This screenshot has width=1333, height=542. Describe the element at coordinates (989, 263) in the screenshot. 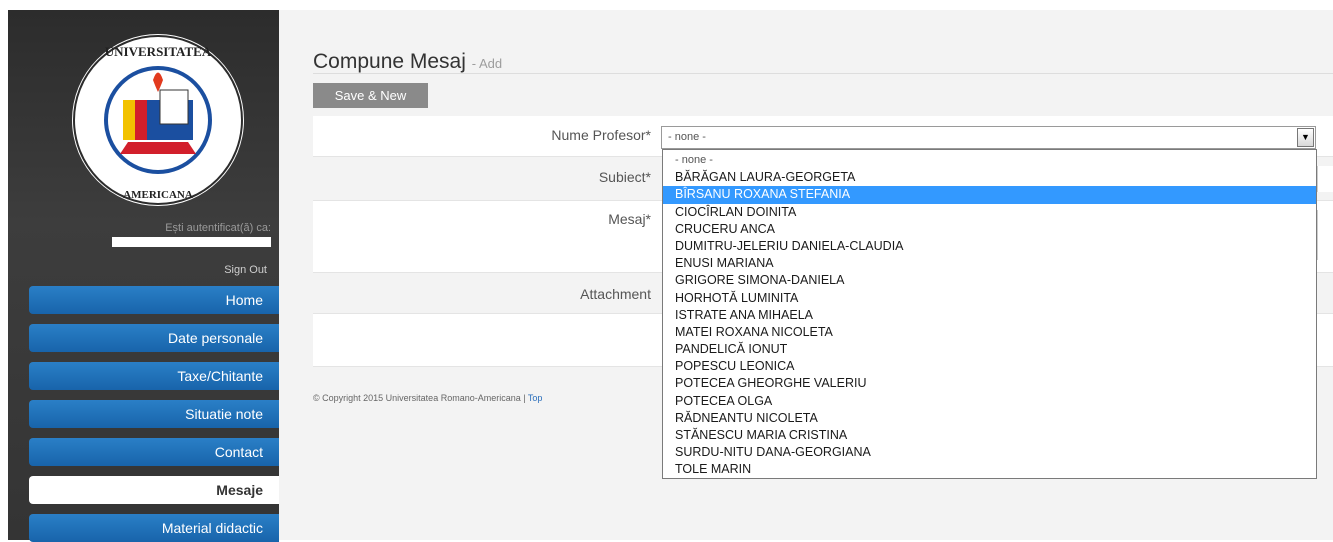

I see `dropdown-option: ENUSI MARIANA` at that location.